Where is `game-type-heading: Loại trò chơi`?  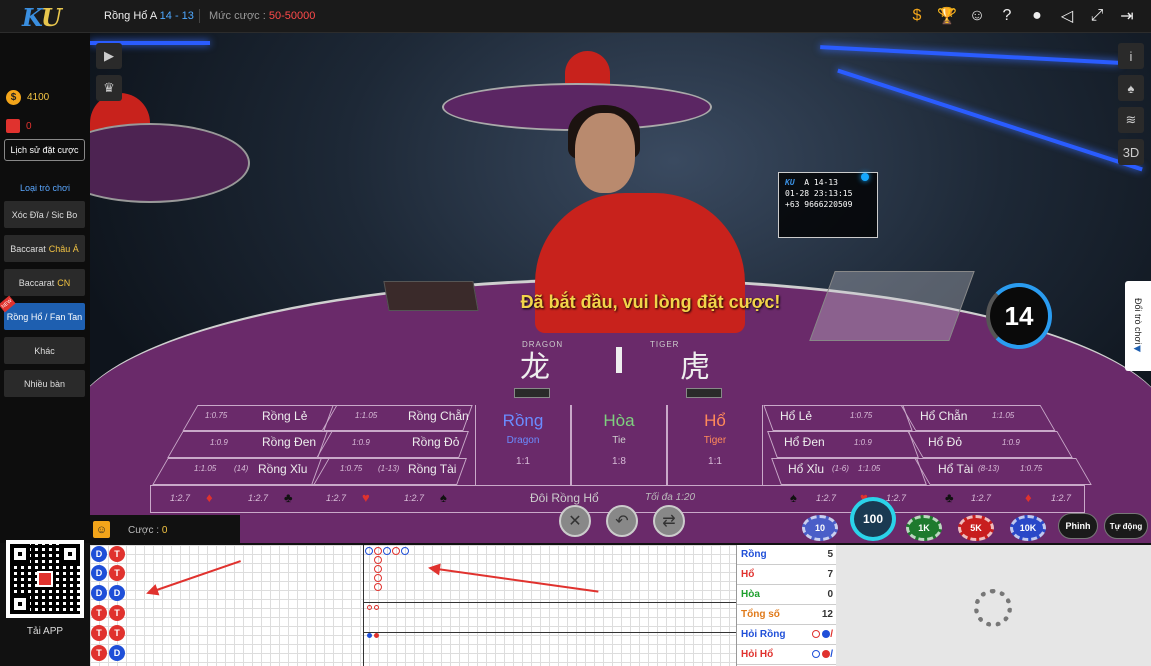
game-type-heading: Loại trò chơi is located at coordinates (45, 188).